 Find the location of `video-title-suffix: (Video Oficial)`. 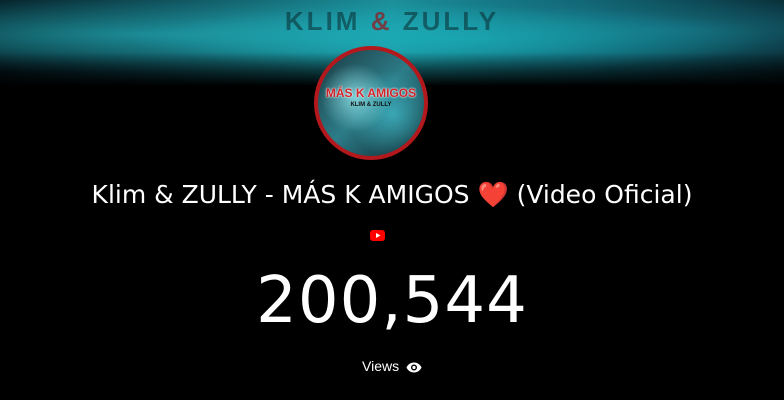

video-title-suffix: (Video Oficial) is located at coordinates (604, 194).